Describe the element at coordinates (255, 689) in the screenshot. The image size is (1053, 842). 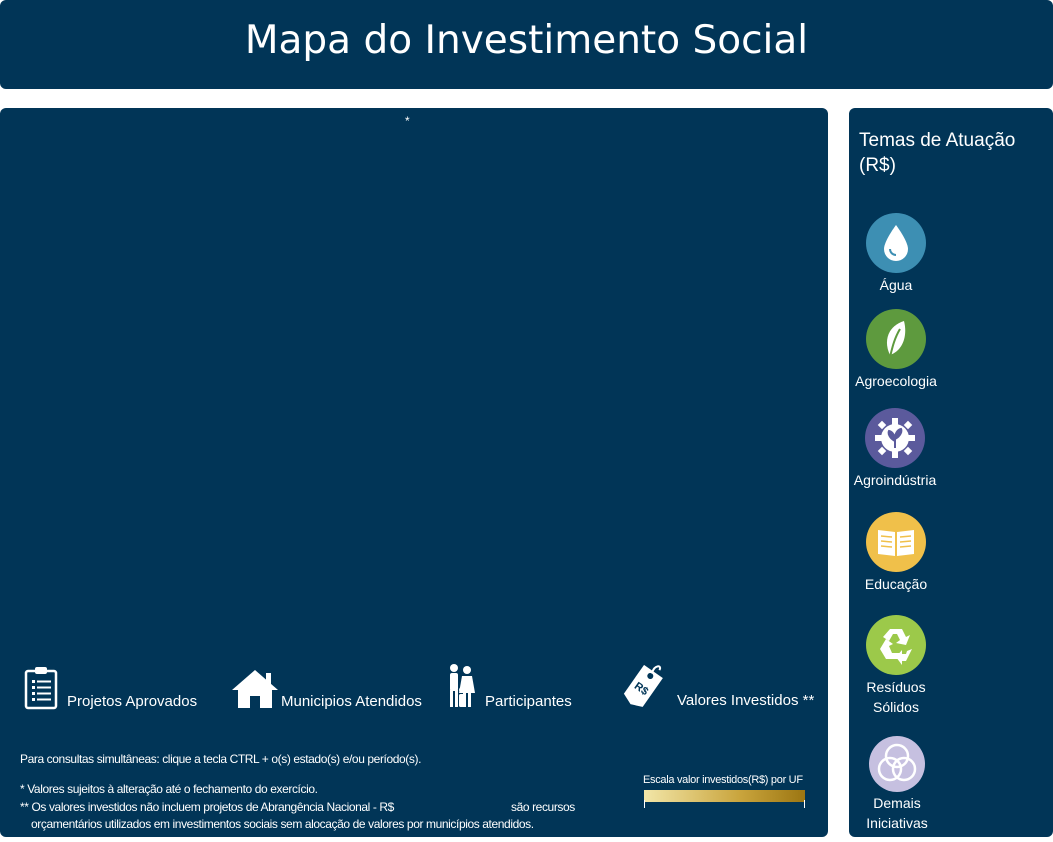
I see `house-icon` at that location.